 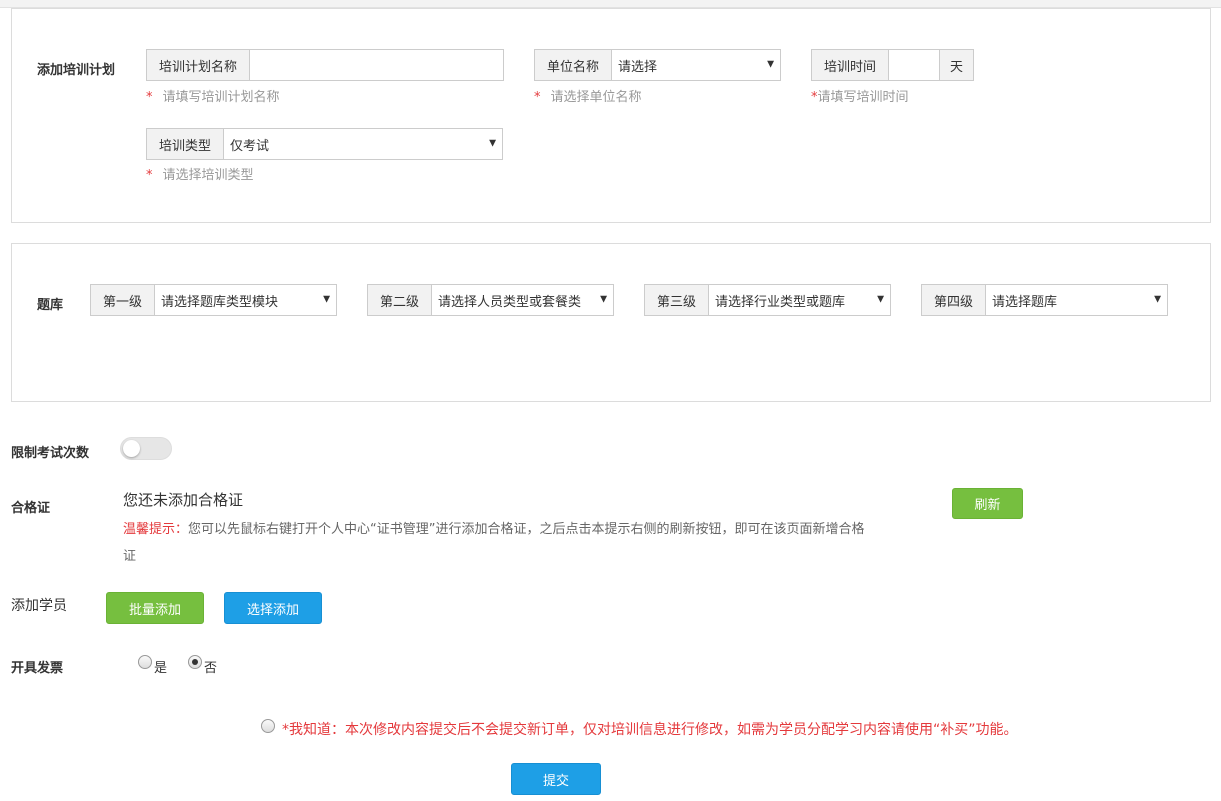 I want to click on training-time-hint: *请填写培训时间, so click(x=860, y=95).